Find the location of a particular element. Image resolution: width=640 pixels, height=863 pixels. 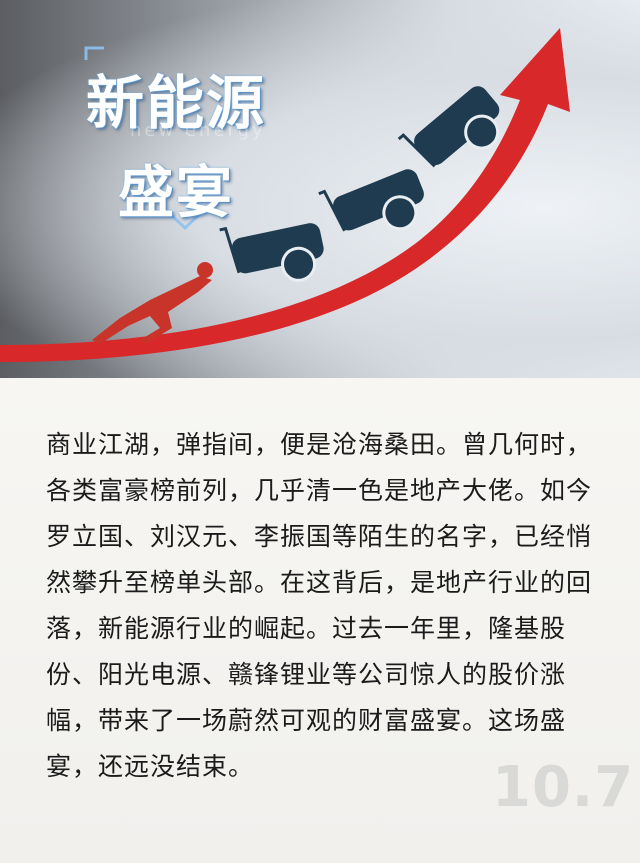

banner-title-line2: 盛宴 is located at coordinates (176, 193).